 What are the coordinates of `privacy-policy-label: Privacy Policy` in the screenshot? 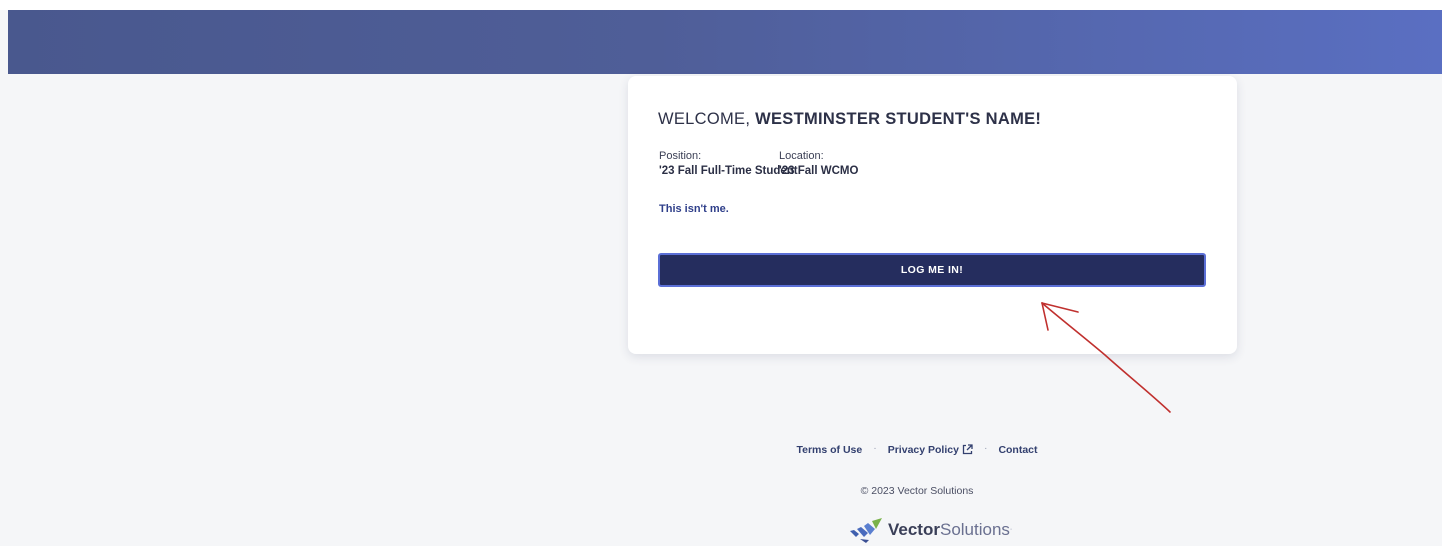 It's located at (923, 450).